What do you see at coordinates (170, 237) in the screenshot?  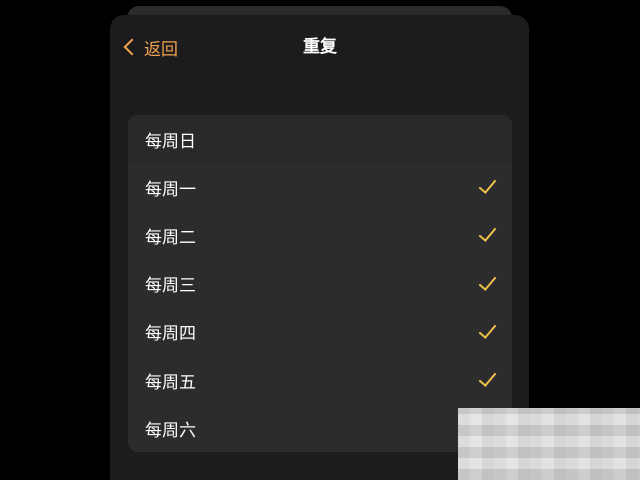 I see `day-label: 每周二` at bounding box center [170, 237].